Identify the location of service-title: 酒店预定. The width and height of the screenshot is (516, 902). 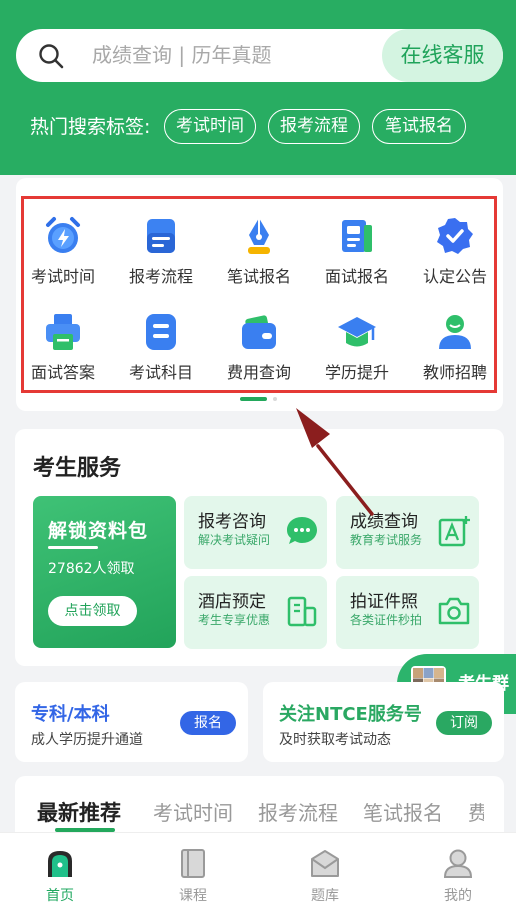
(232, 602).